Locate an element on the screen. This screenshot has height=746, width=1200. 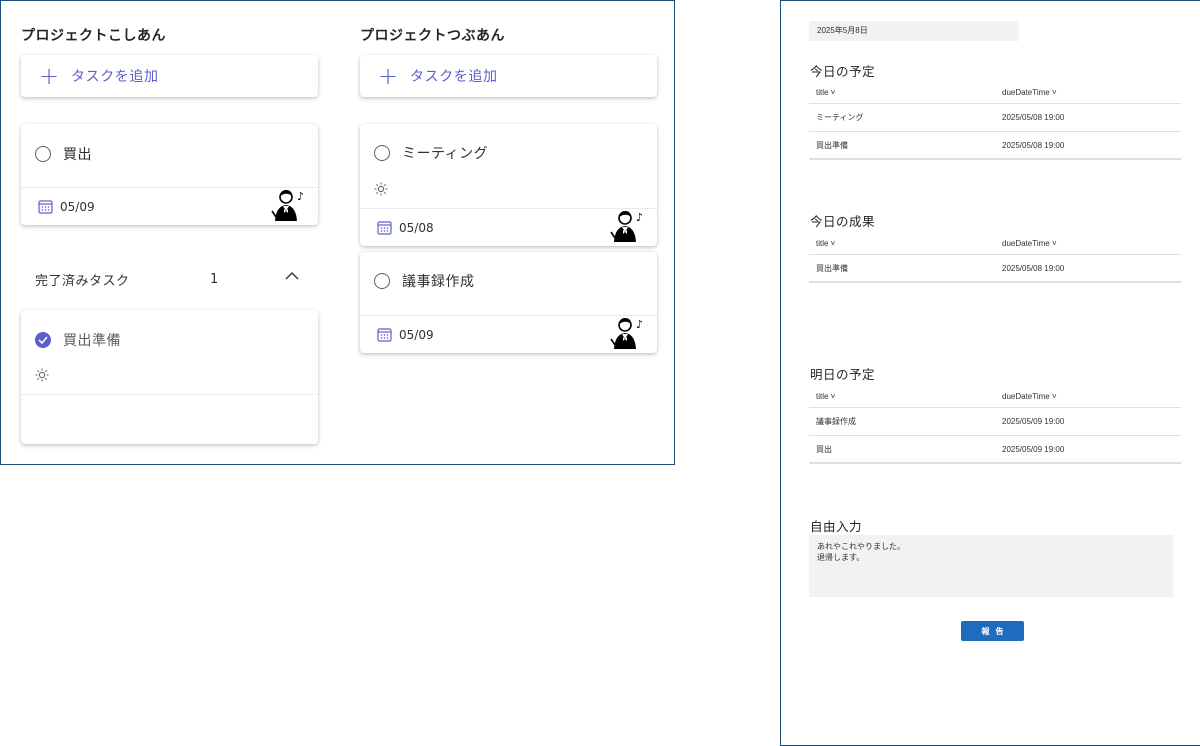
task-card: 議事録作成 05/09 ♪ is located at coordinates (508, 302).